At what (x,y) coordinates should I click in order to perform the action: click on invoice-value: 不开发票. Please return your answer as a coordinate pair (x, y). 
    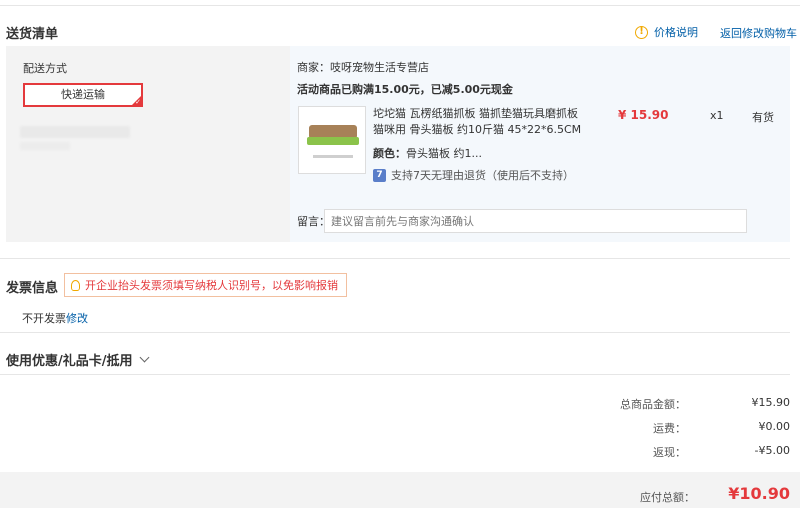
    Looking at the image, I should click on (44, 318).